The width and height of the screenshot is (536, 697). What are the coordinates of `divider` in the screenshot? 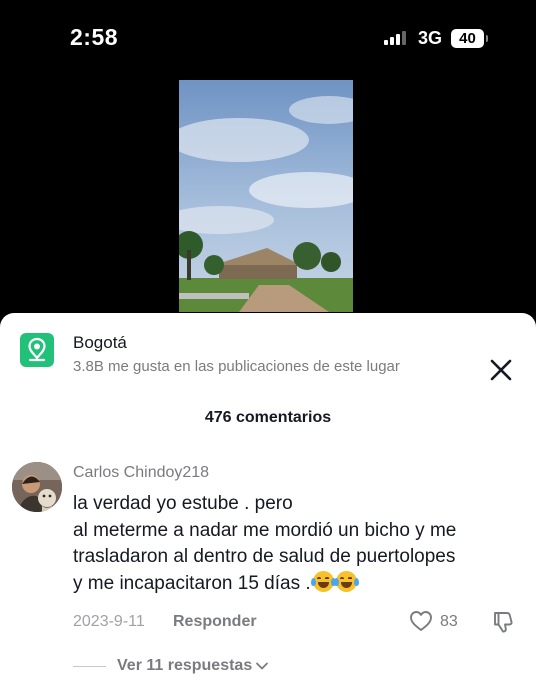 It's located at (89, 666).